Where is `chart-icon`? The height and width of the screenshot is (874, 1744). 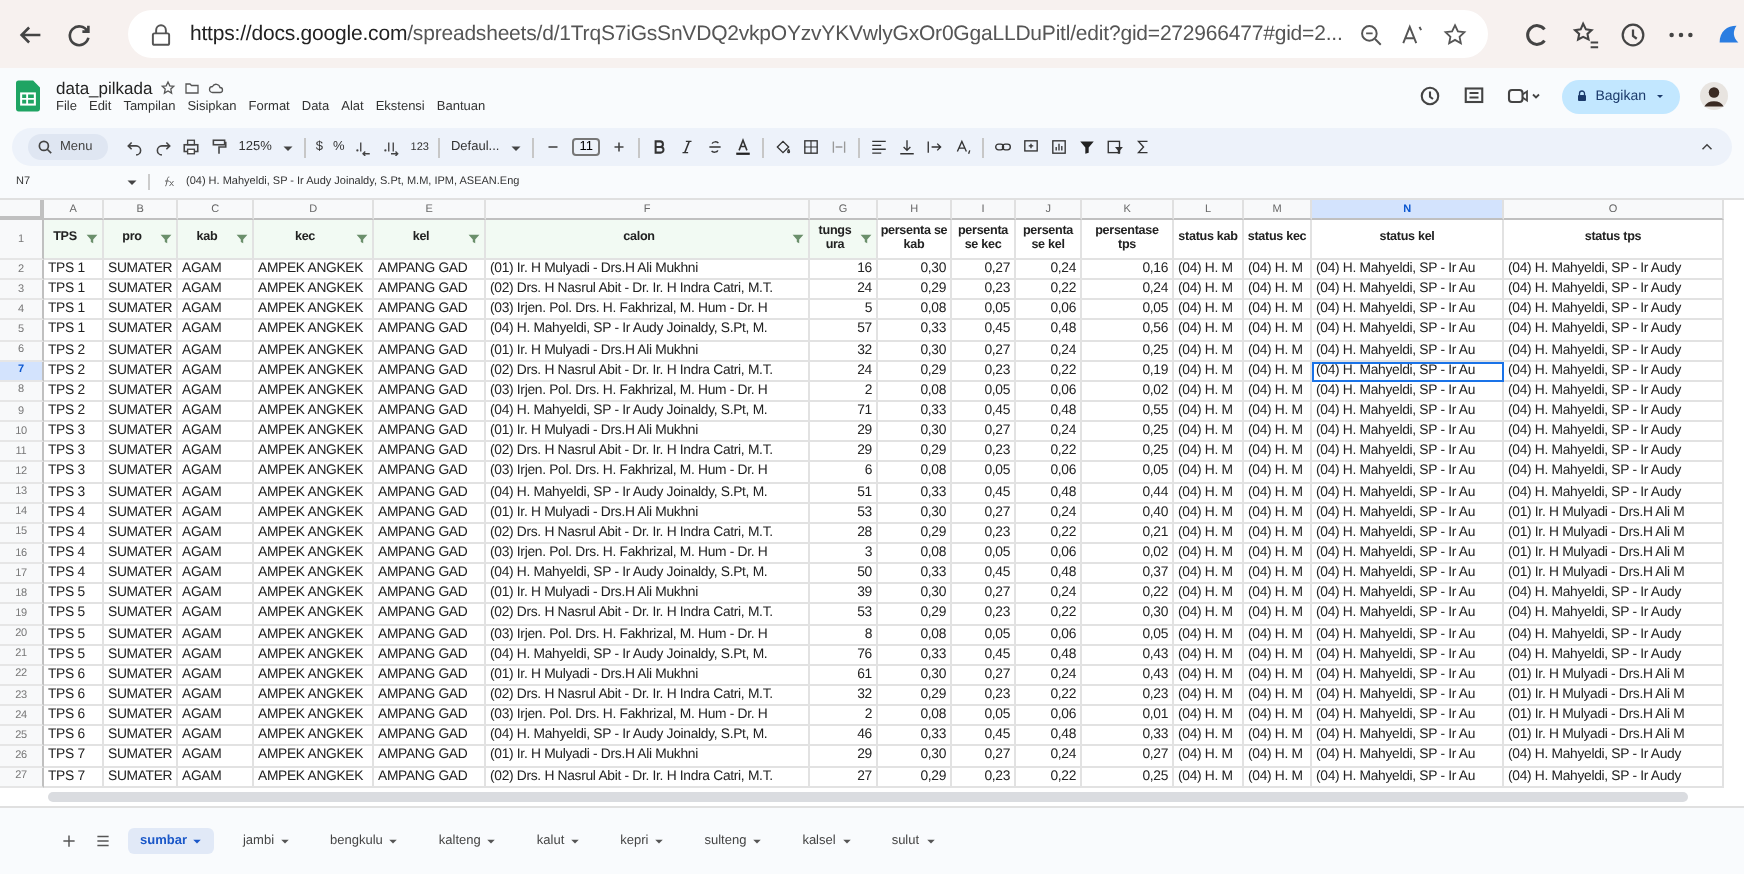
chart-icon is located at coordinates (1059, 147).